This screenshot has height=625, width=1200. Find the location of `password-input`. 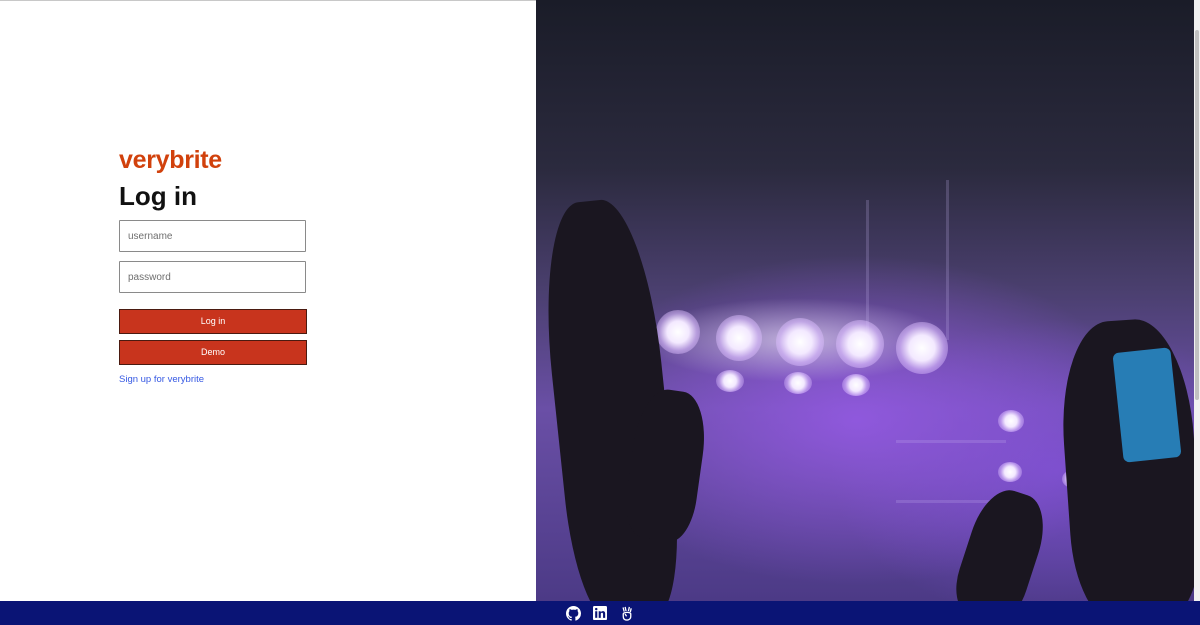

password-input is located at coordinates (212, 277).